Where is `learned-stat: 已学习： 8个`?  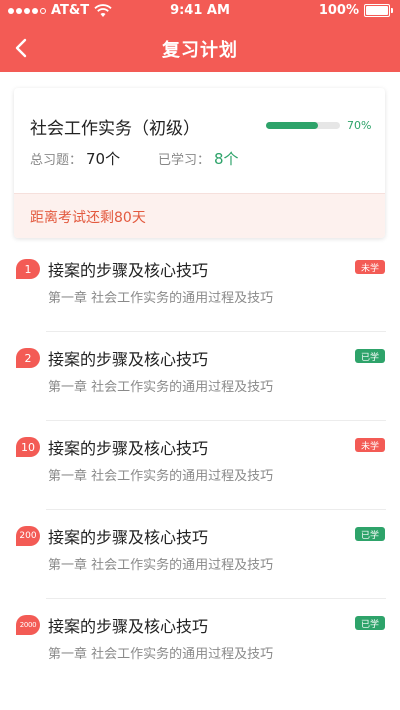 learned-stat: 已学习： 8个 is located at coordinates (198, 158).